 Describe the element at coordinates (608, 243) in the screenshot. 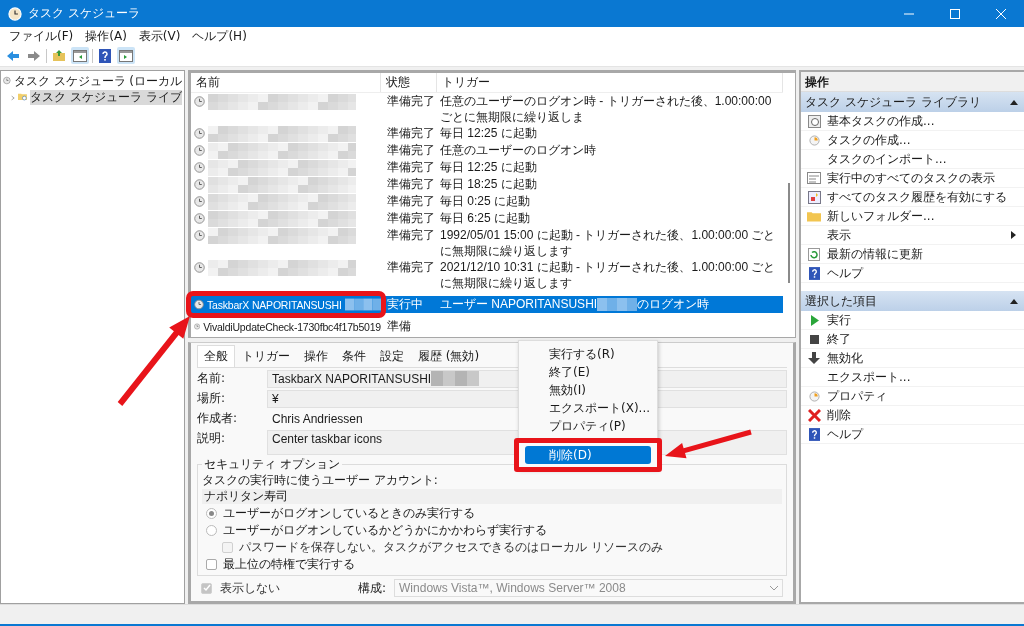

I see `task-trigger: 1992/05/01 15:00 に起動 - トリガーされた後、1.00:00:00 ごとに無期限に繰り返します` at that location.